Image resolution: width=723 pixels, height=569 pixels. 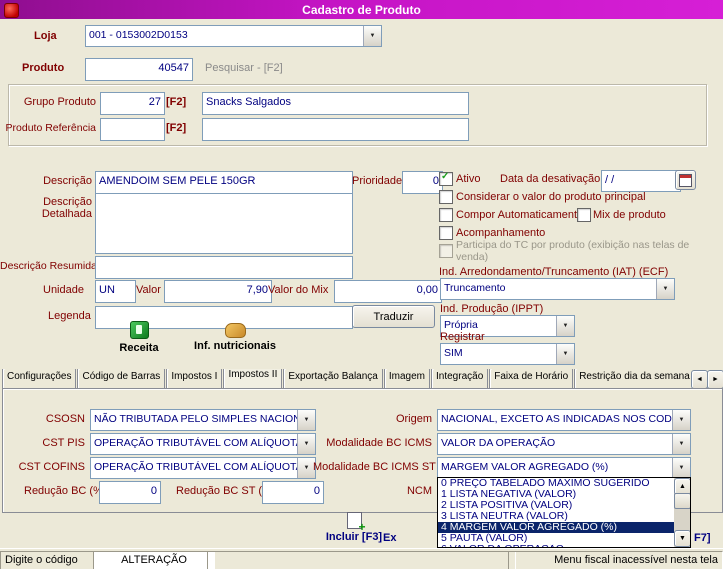 I want to click on data-desativacao-label: Data da desativação, so click(x=550, y=179).